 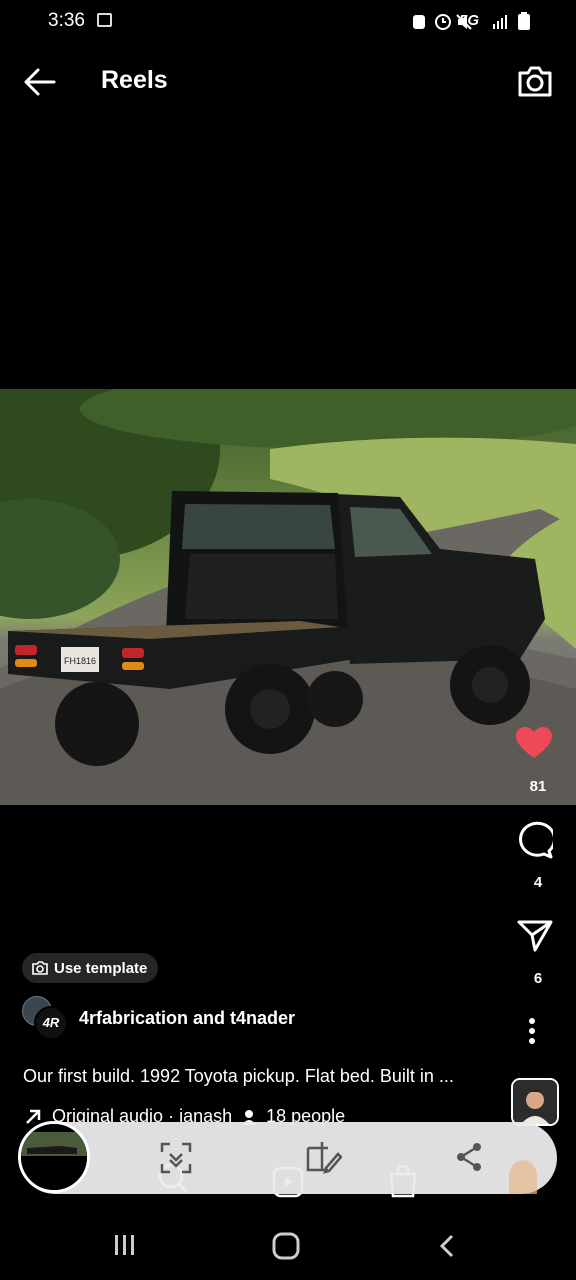 What do you see at coordinates (534, 840) in the screenshot?
I see `comment-icon` at bounding box center [534, 840].